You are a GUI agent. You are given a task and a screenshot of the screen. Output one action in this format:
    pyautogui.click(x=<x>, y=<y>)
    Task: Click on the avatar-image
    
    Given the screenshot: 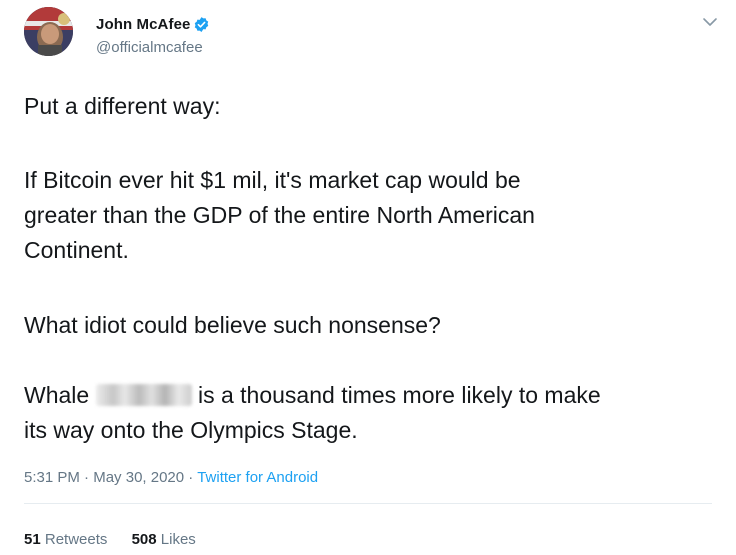 What is the action you would take?
    pyautogui.click(x=48, y=31)
    